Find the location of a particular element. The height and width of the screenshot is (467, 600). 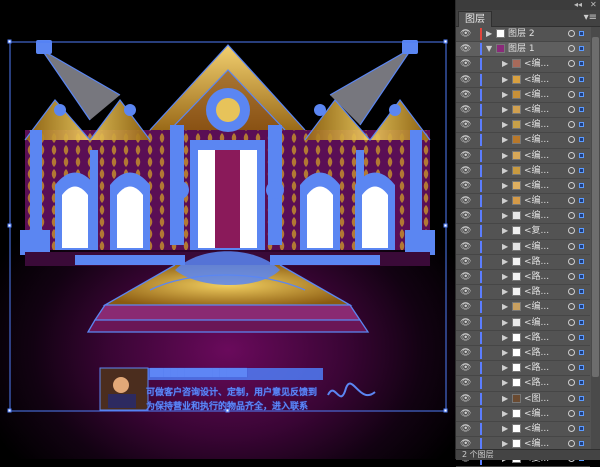

panel-title-bar: ◂◂ ✕ is located at coordinates (528, 5).